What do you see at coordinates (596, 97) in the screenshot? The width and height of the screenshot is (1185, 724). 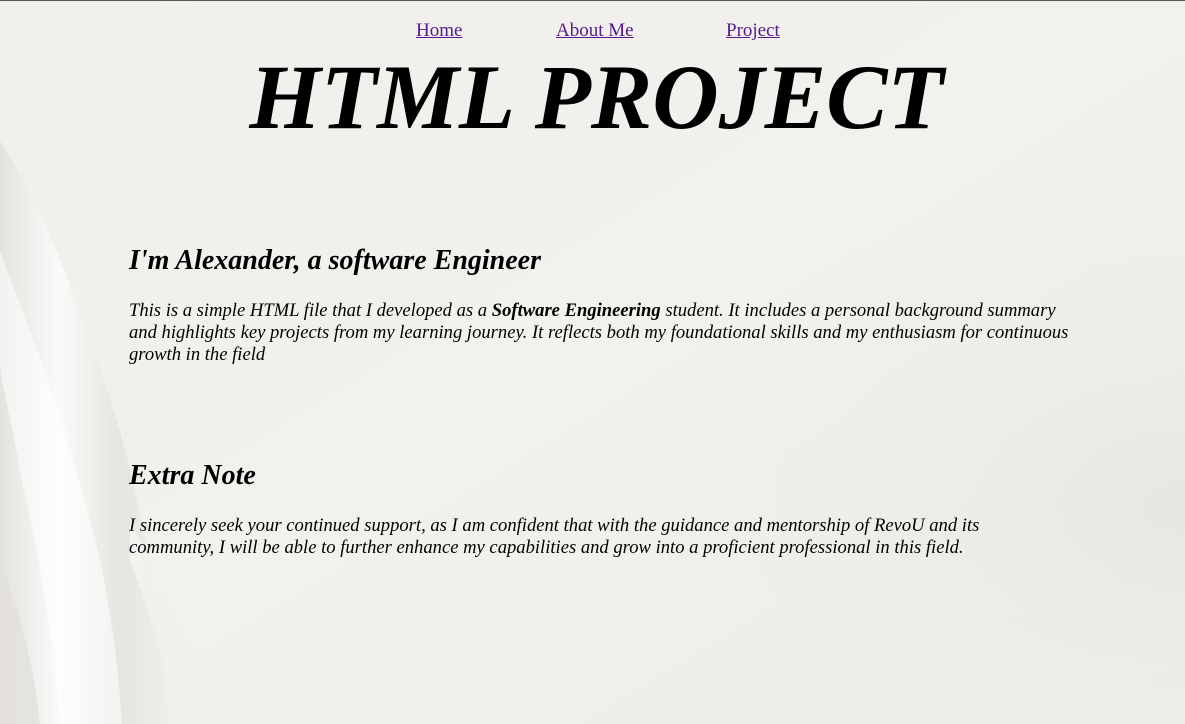 I see `page-title: HTML PROJECT` at bounding box center [596, 97].